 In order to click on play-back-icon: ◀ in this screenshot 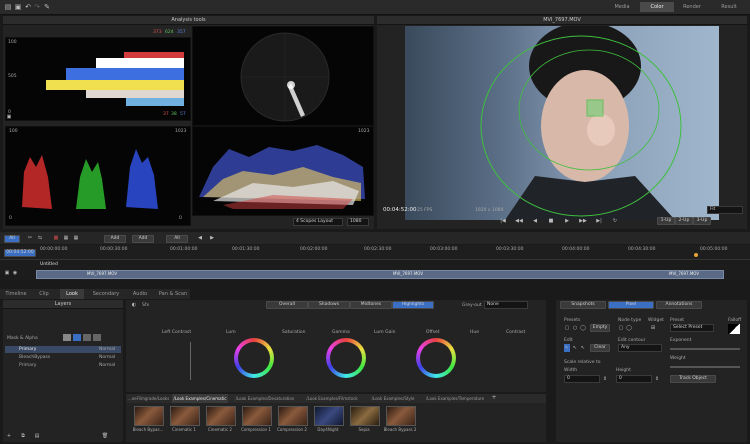, I will do `click(535, 221)`.